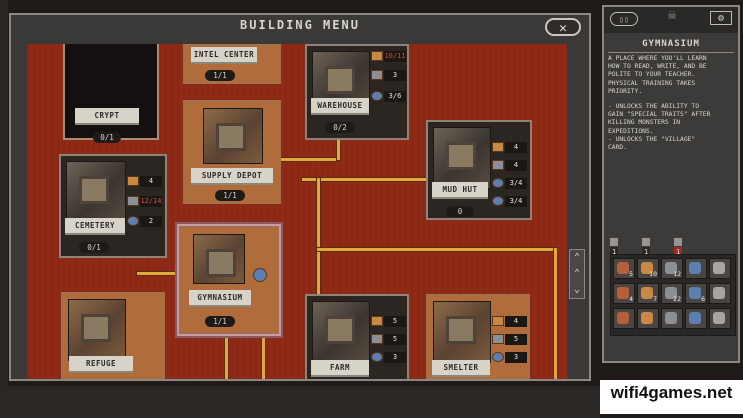 Image resolution: width=743 pixels, height=418 pixels. I want to click on watermark-text: wifi4games.net, so click(671, 392).